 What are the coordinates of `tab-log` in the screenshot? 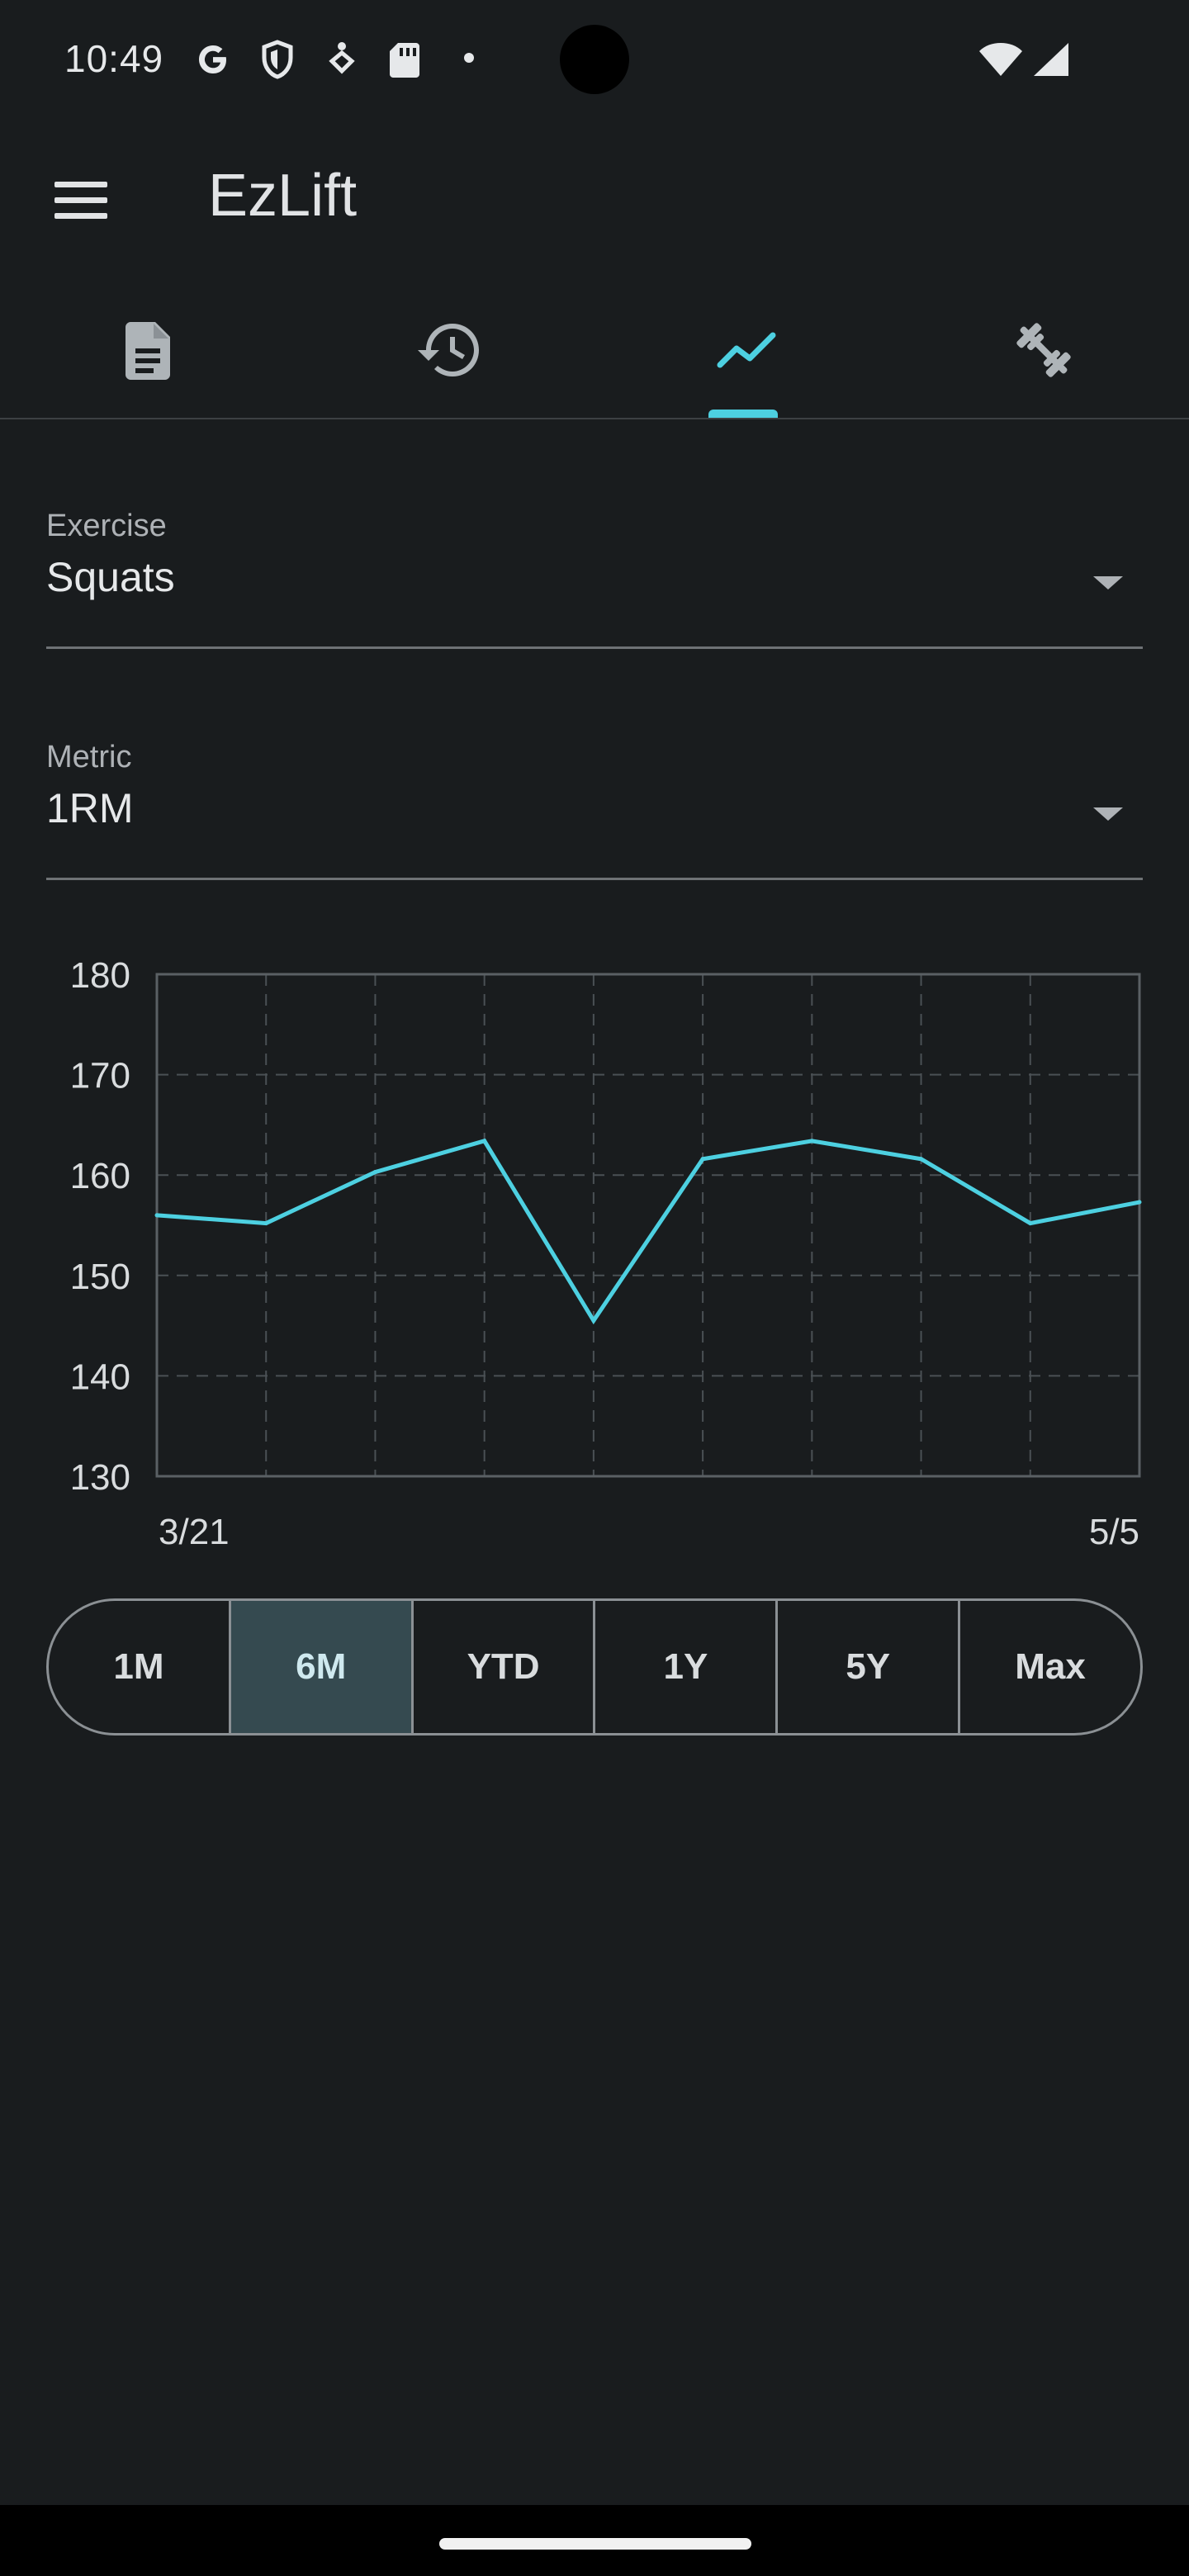 It's located at (148, 349).